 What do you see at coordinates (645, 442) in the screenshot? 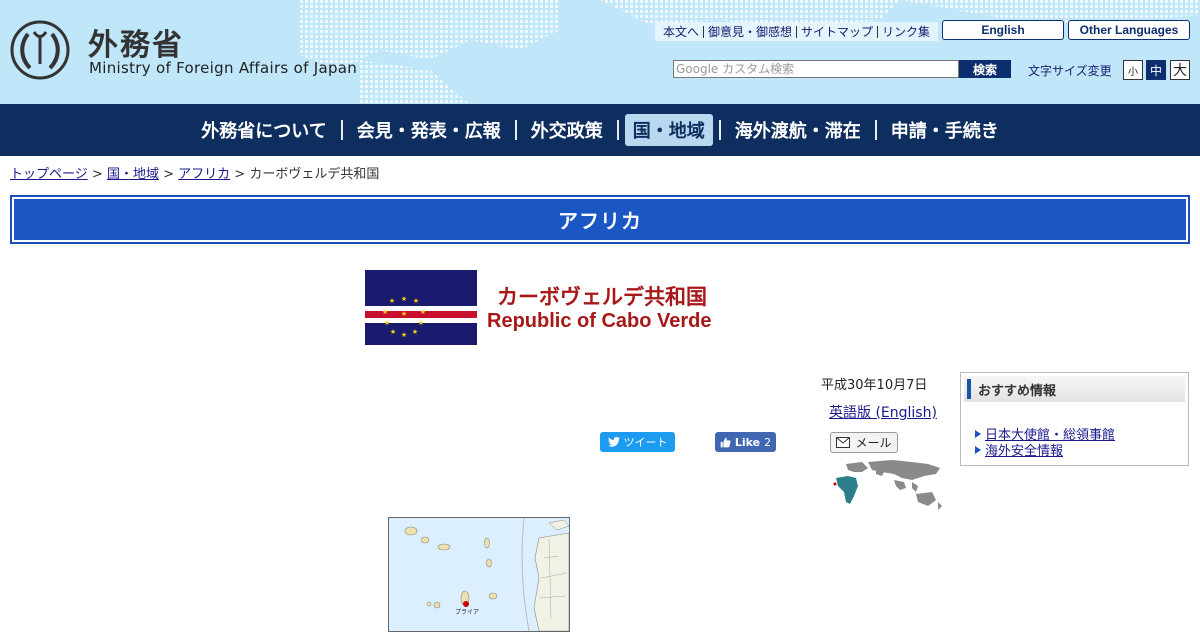
I see `tweet-label: ツイート` at bounding box center [645, 442].